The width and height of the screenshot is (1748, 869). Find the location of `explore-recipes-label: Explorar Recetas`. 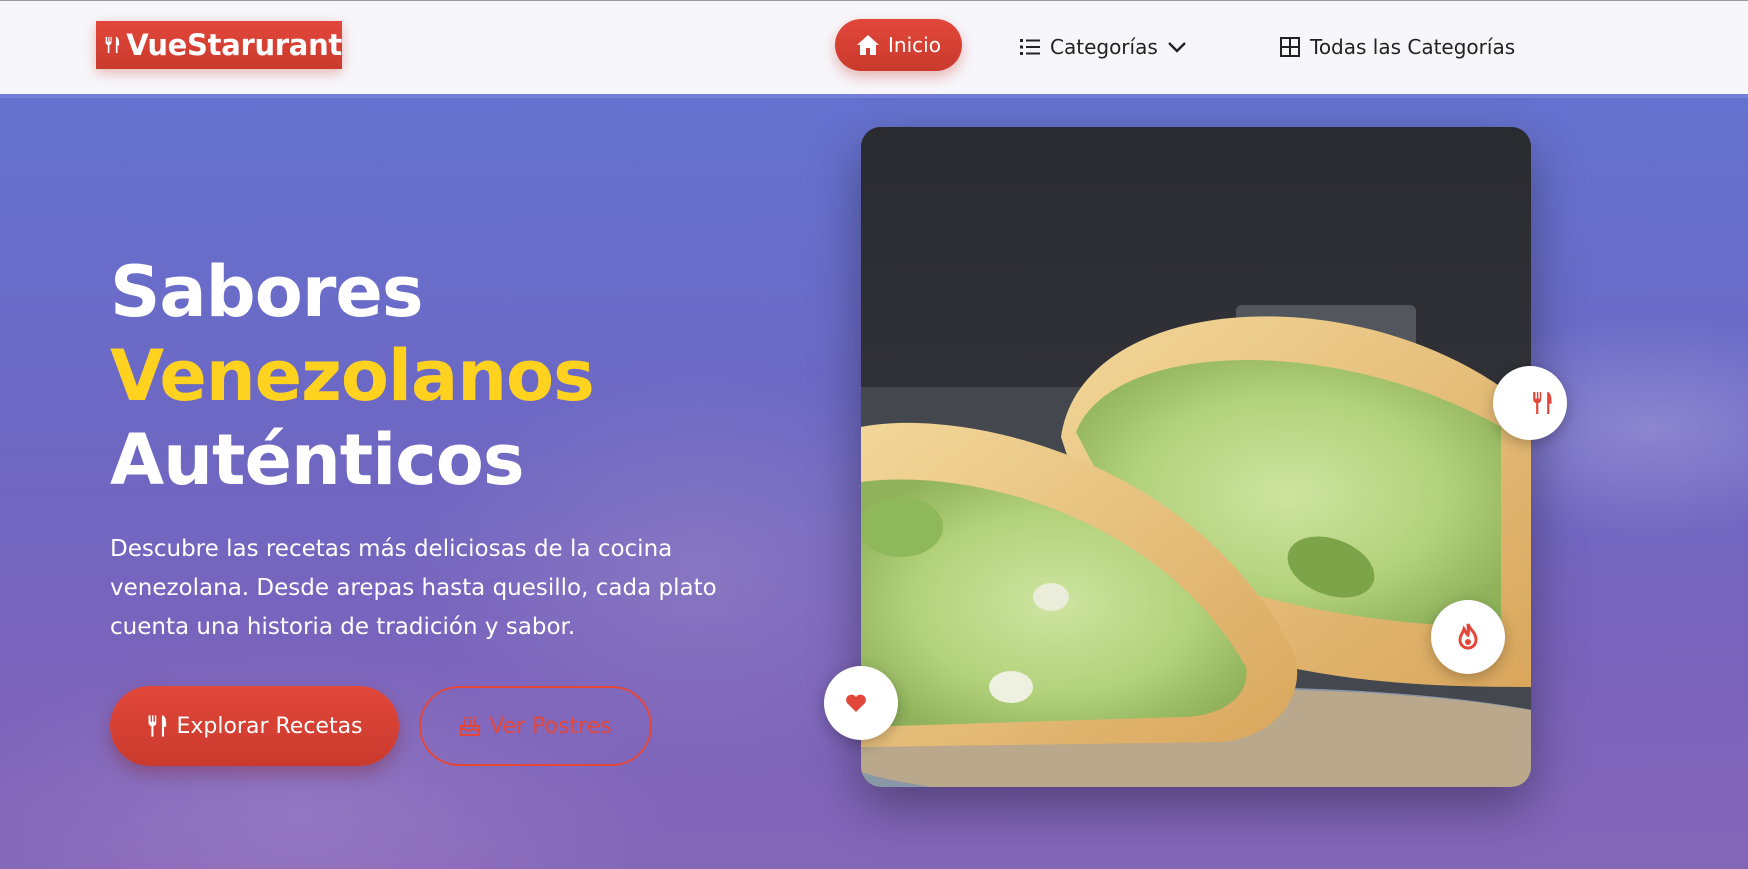

explore-recipes-label: Explorar Recetas is located at coordinates (269, 726).